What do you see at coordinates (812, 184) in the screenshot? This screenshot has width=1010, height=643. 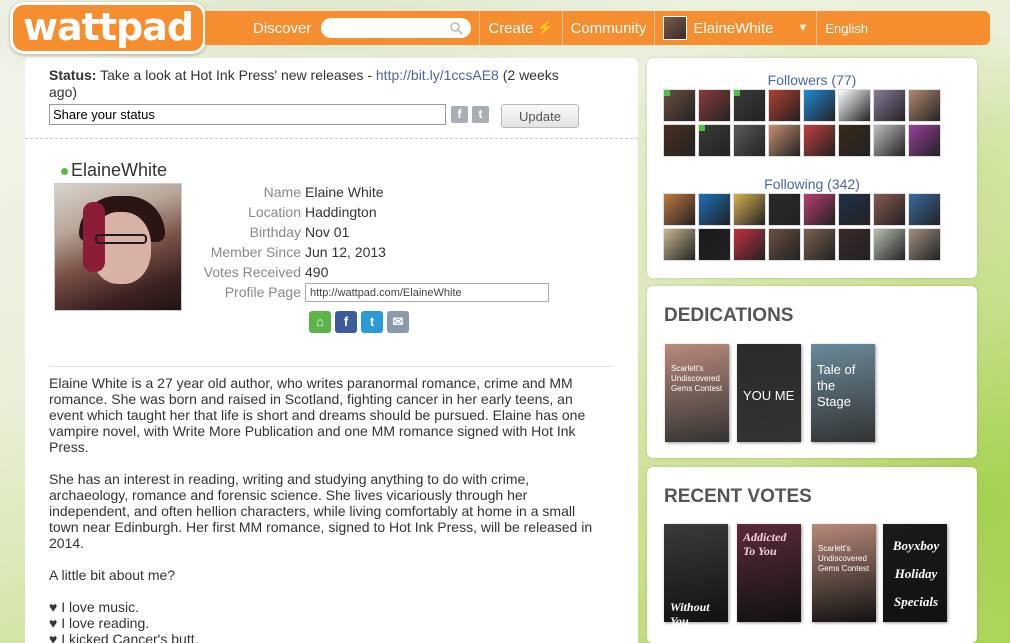 I see `following-title: Following (342)` at bounding box center [812, 184].